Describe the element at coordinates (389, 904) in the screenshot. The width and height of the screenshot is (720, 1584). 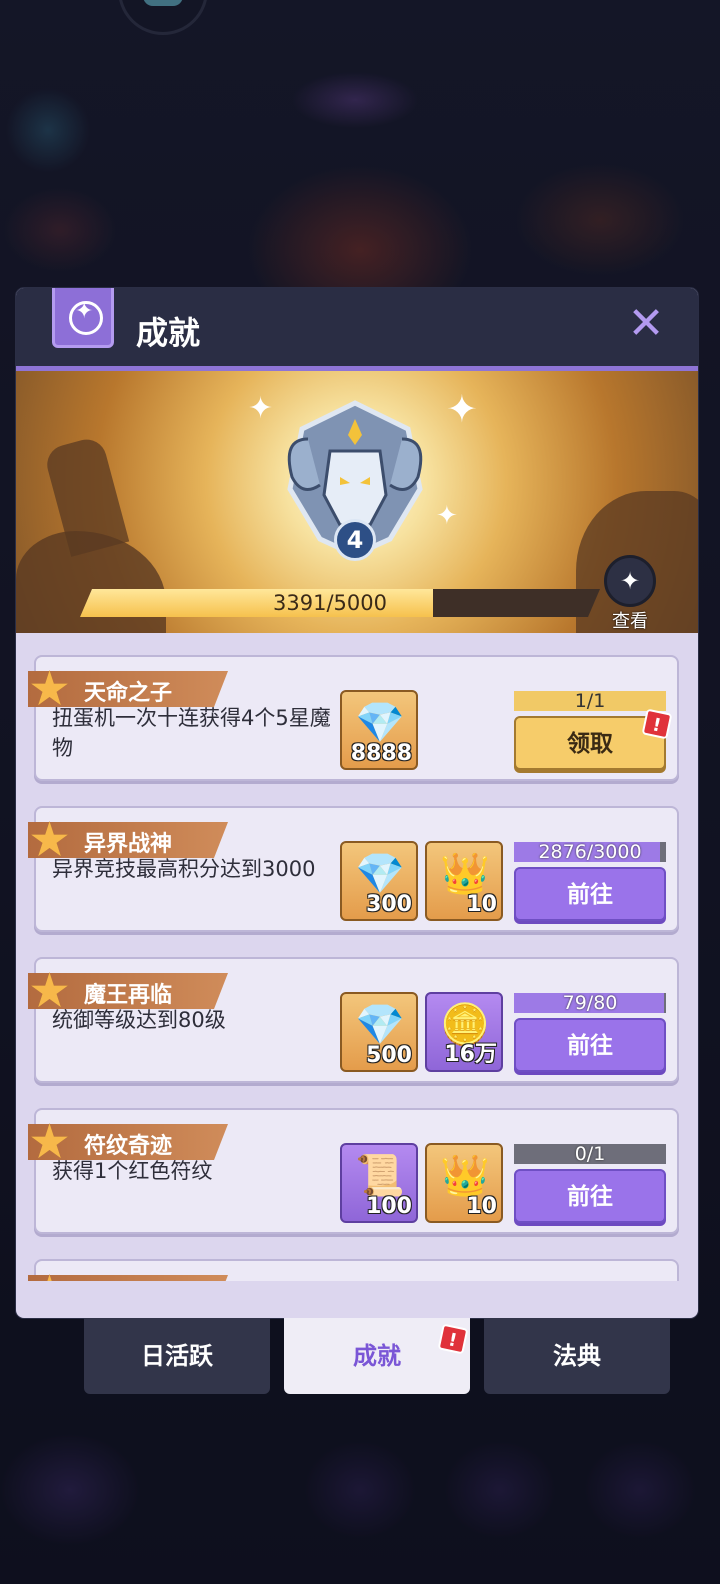
I see `reward-quantity: 300` at that location.